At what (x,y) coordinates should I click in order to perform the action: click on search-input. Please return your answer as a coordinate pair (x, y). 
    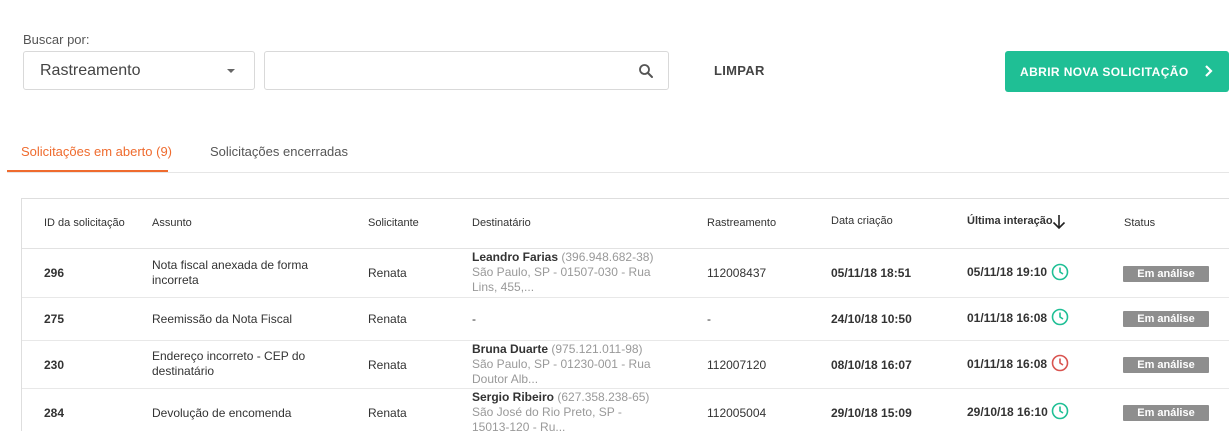
    Looking at the image, I should click on (466, 70).